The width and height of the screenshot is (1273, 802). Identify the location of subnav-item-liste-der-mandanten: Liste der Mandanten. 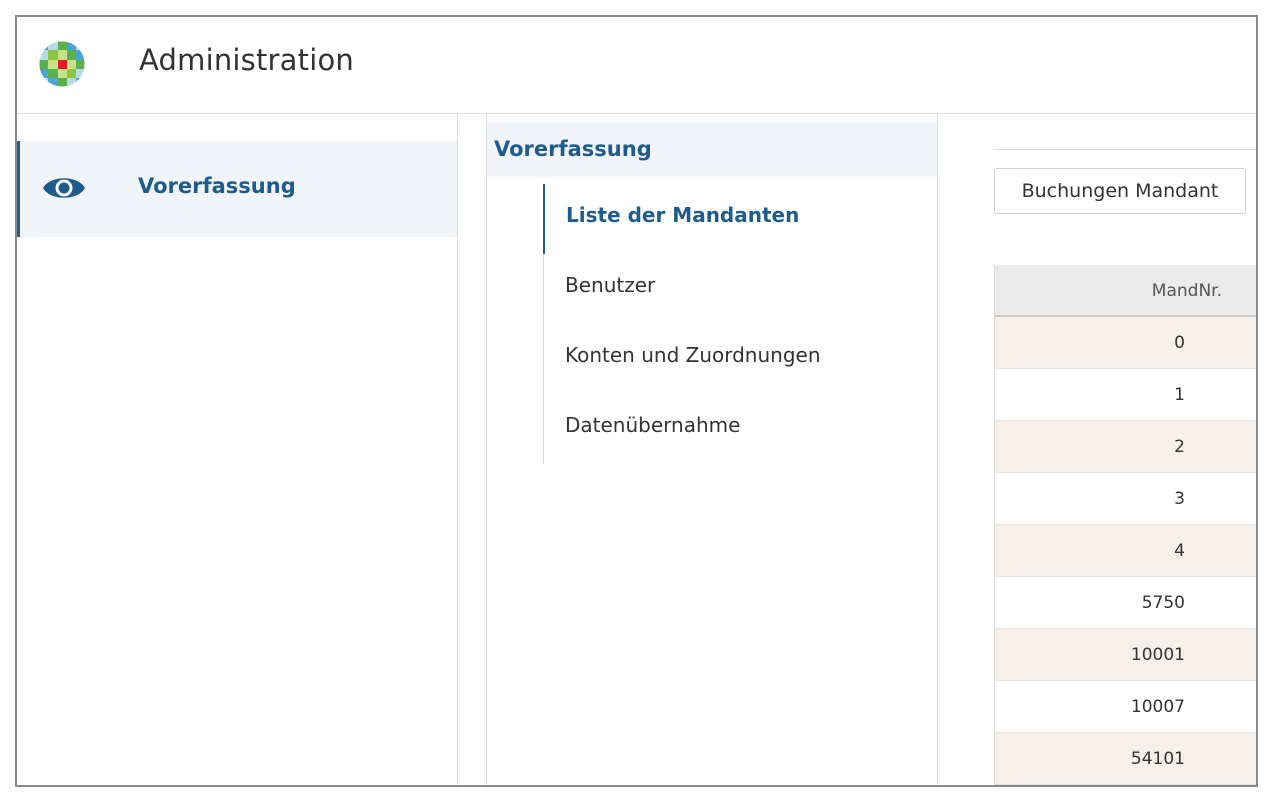
(734, 219).